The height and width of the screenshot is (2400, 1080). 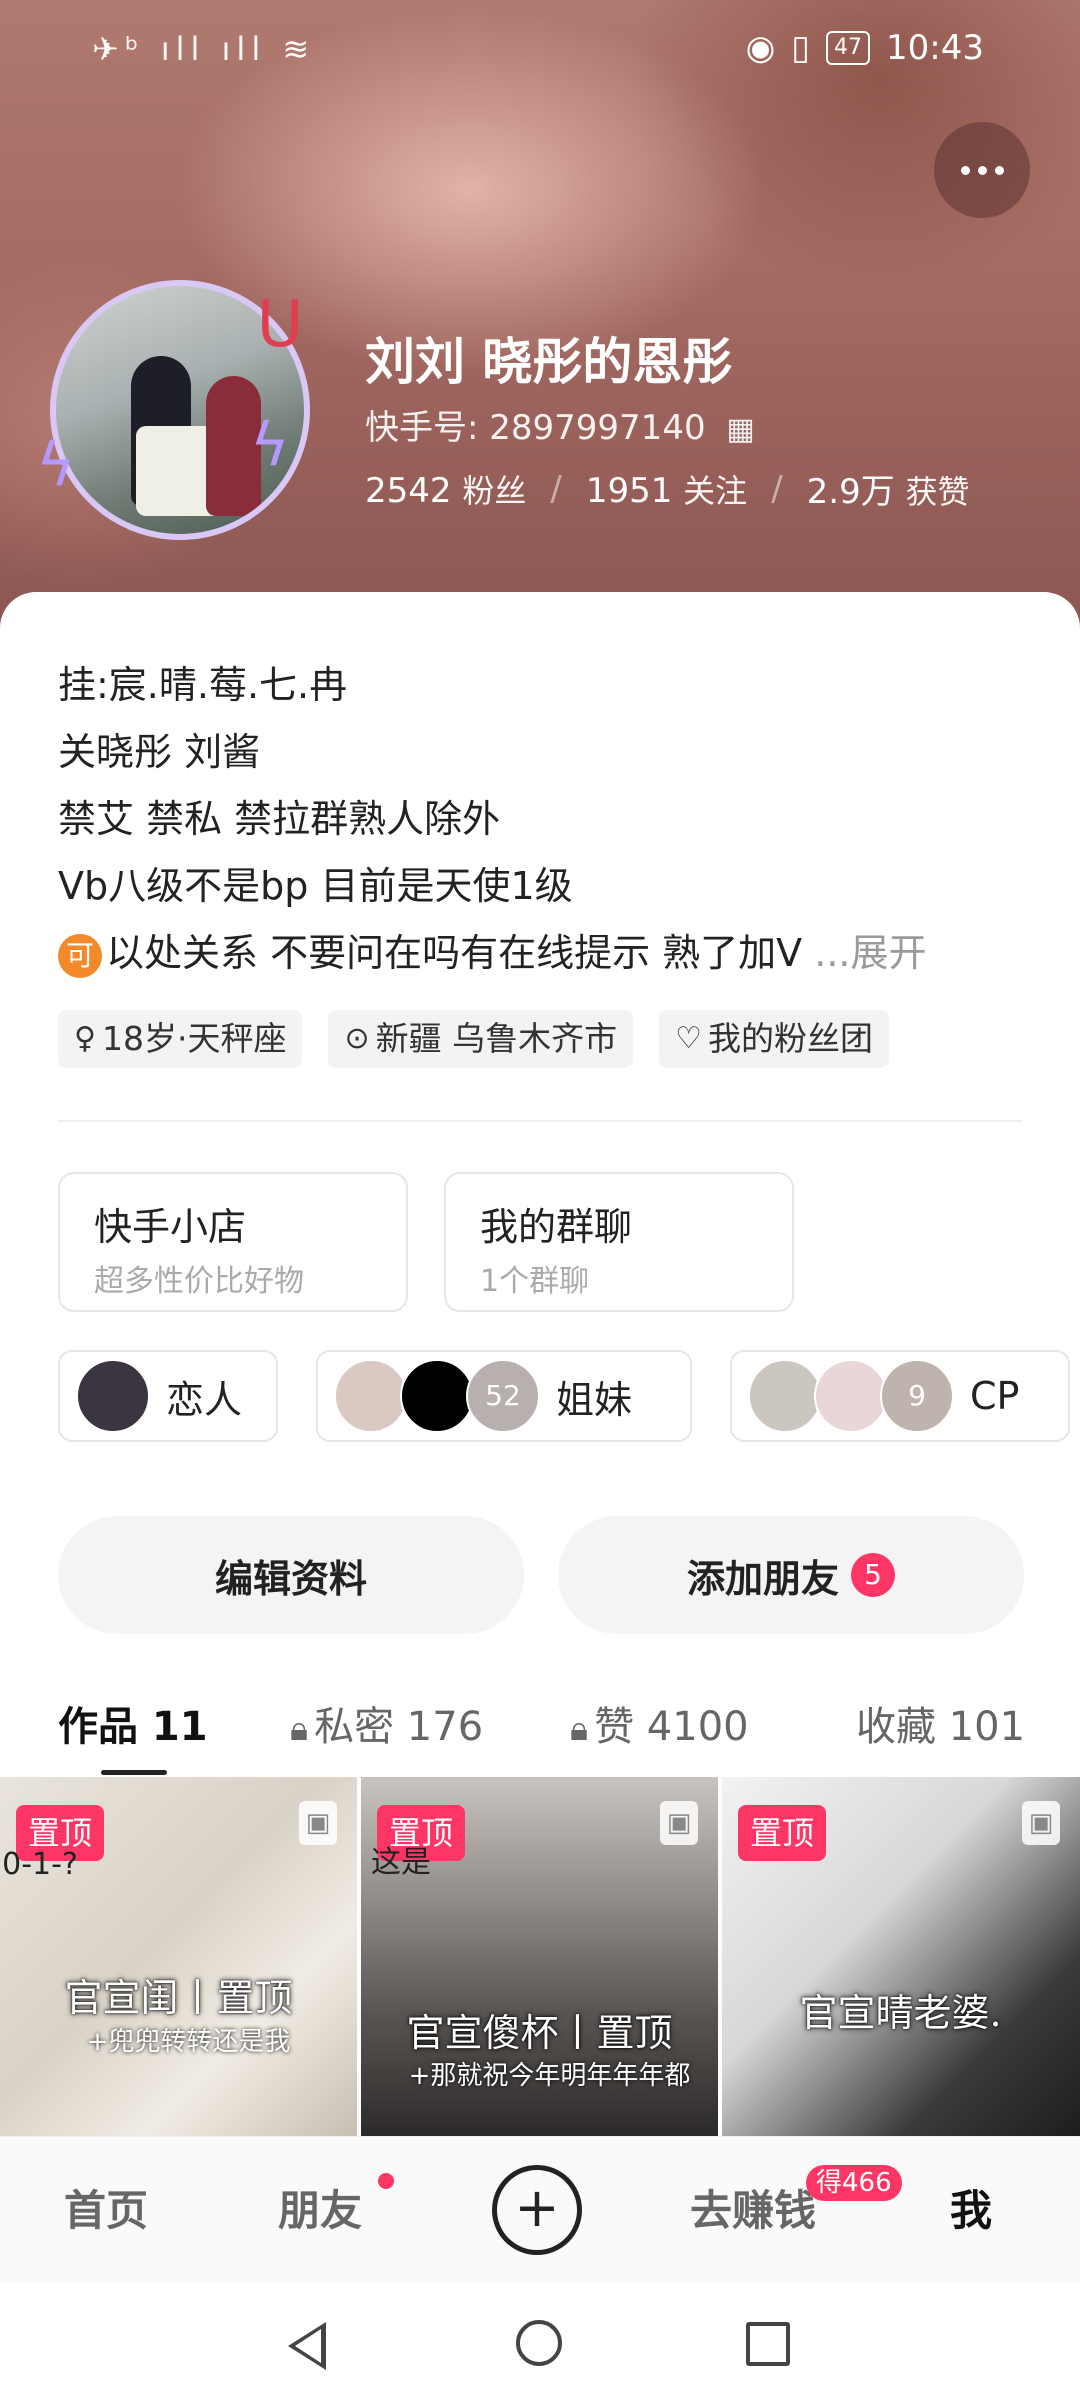 I want to click on tab-works: 作品 11, so click(x=133, y=1727).